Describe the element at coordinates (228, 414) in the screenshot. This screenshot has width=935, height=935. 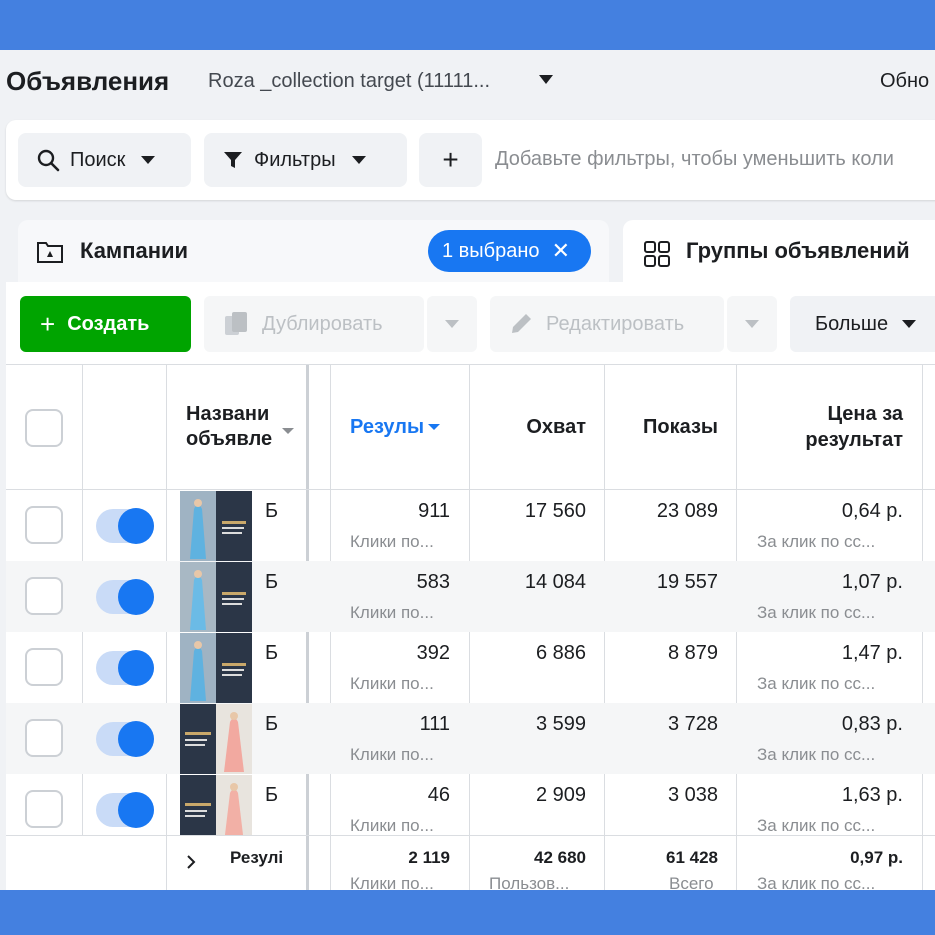
I see `column-header-name-line1: Названи` at that location.